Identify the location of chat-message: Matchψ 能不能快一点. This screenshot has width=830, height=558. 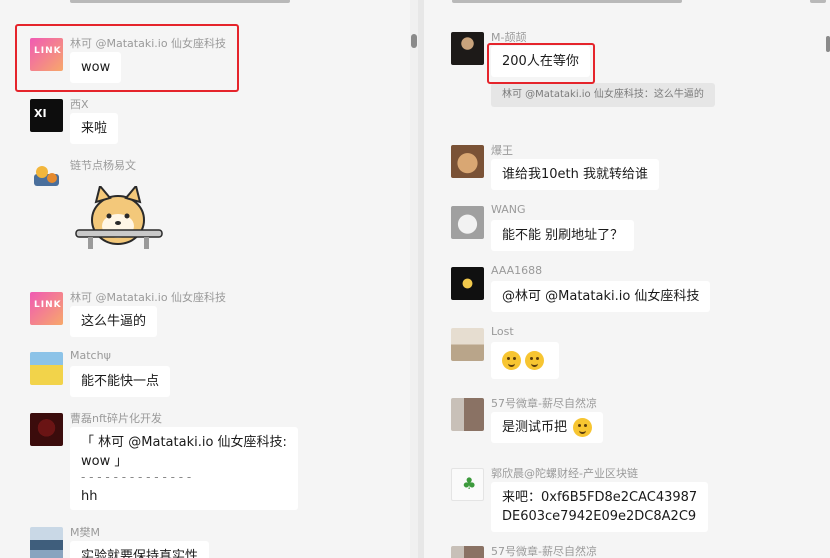
(180, 374).